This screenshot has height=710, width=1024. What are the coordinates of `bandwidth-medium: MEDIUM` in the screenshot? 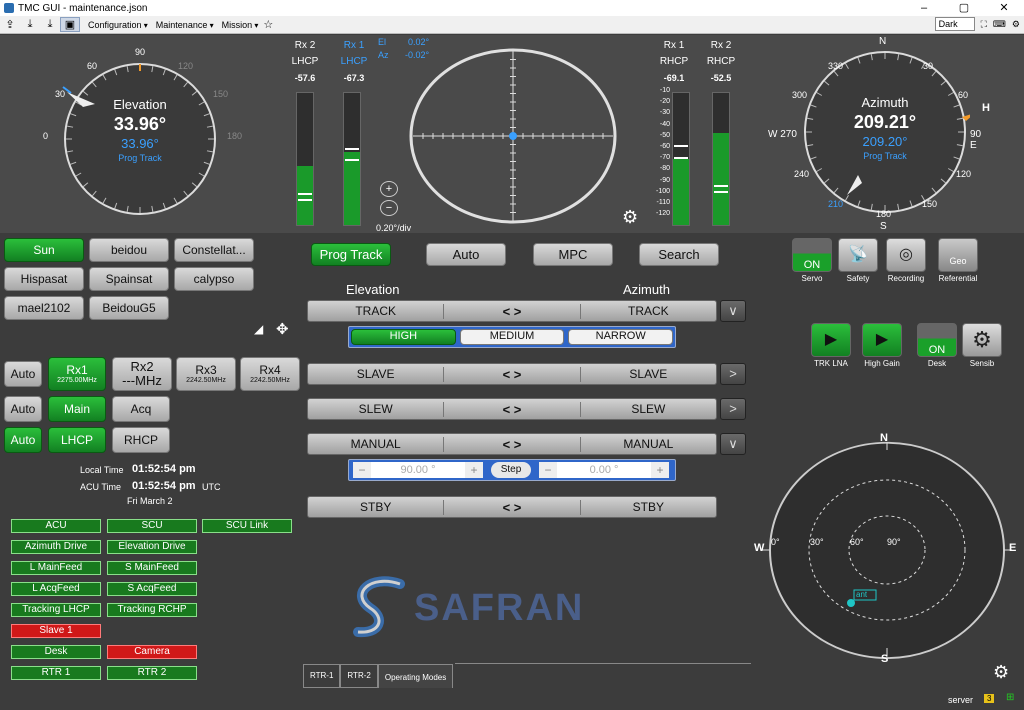 It's located at (512, 337).